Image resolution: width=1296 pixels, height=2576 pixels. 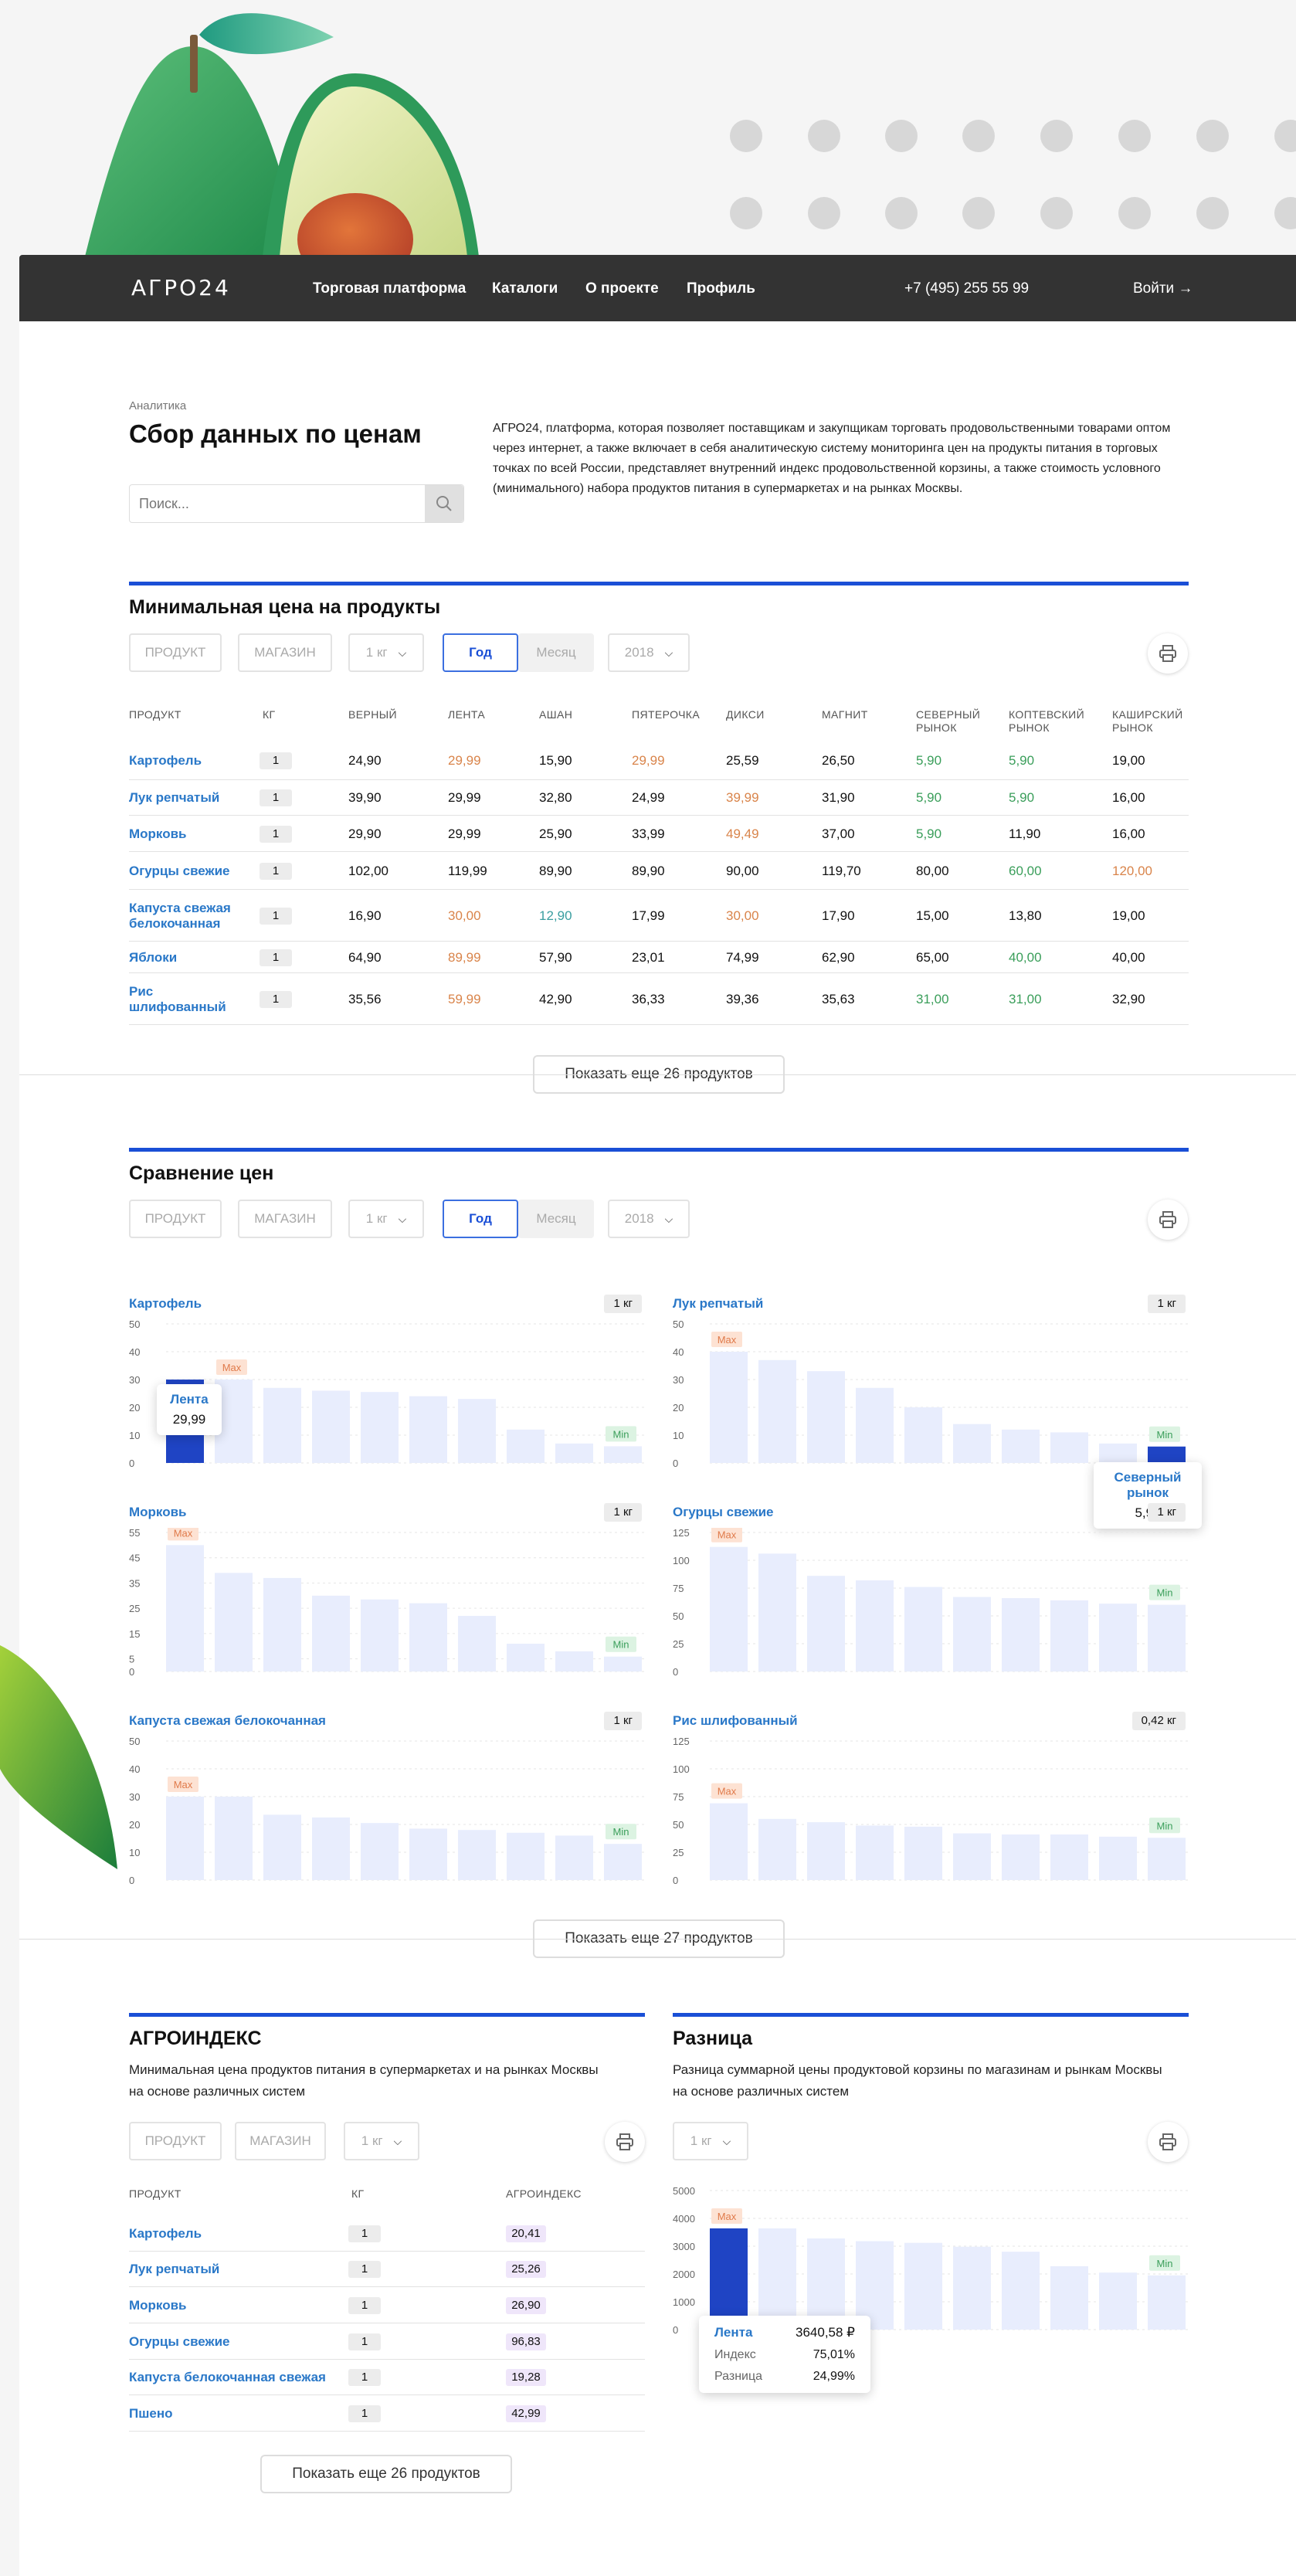 I want to click on chart-title: Лук репчатый, so click(x=718, y=1304).